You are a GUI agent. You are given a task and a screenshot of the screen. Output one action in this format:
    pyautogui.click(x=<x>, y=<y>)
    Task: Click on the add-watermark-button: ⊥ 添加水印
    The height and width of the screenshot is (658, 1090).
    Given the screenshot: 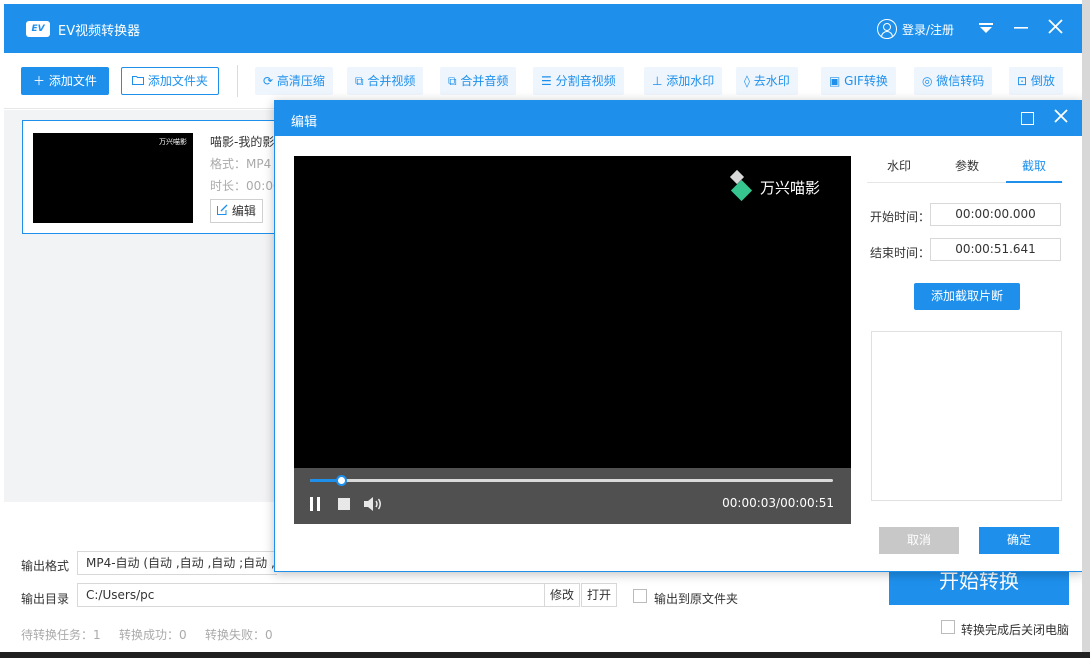 What is the action you would take?
    pyautogui.click(x=683, y=81)
    